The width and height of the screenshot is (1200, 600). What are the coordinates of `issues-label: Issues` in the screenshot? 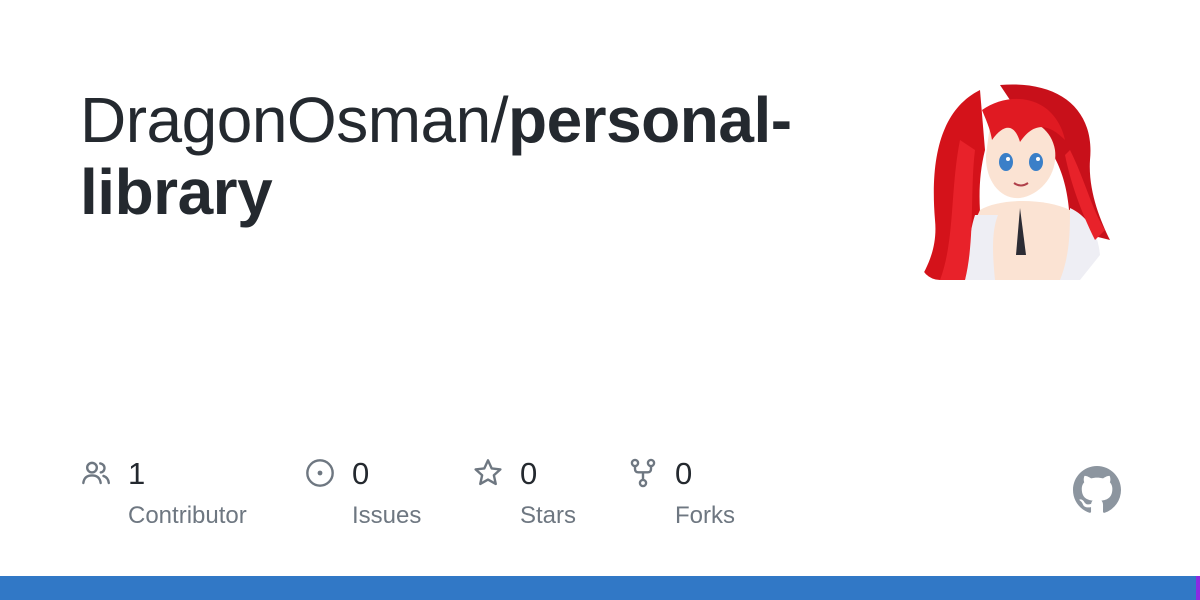 It's located at (387, 515).